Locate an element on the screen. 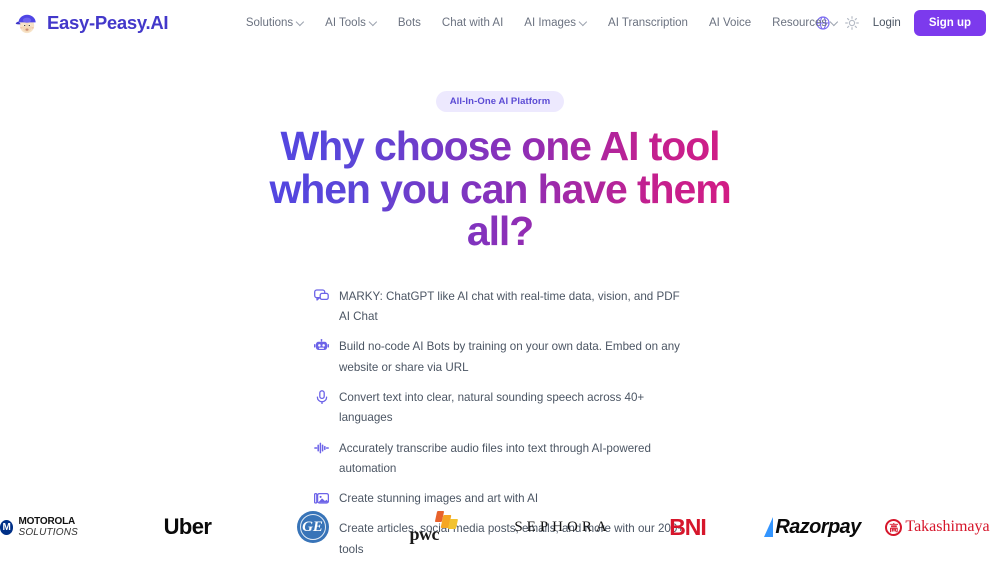 This screenshot has width=1000, height=563. logo-motorola-solutions: MOTOROLA SOLUTIONS is located at coordinates (62, 527).